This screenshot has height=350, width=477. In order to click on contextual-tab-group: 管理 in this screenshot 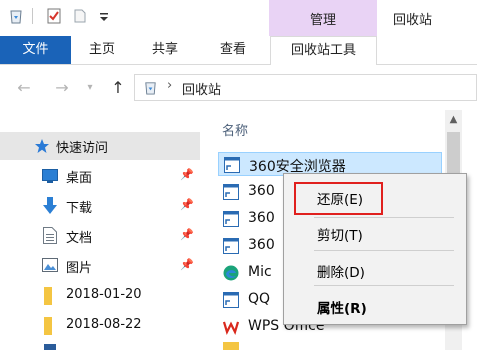, I will do `click(323, 18)`.